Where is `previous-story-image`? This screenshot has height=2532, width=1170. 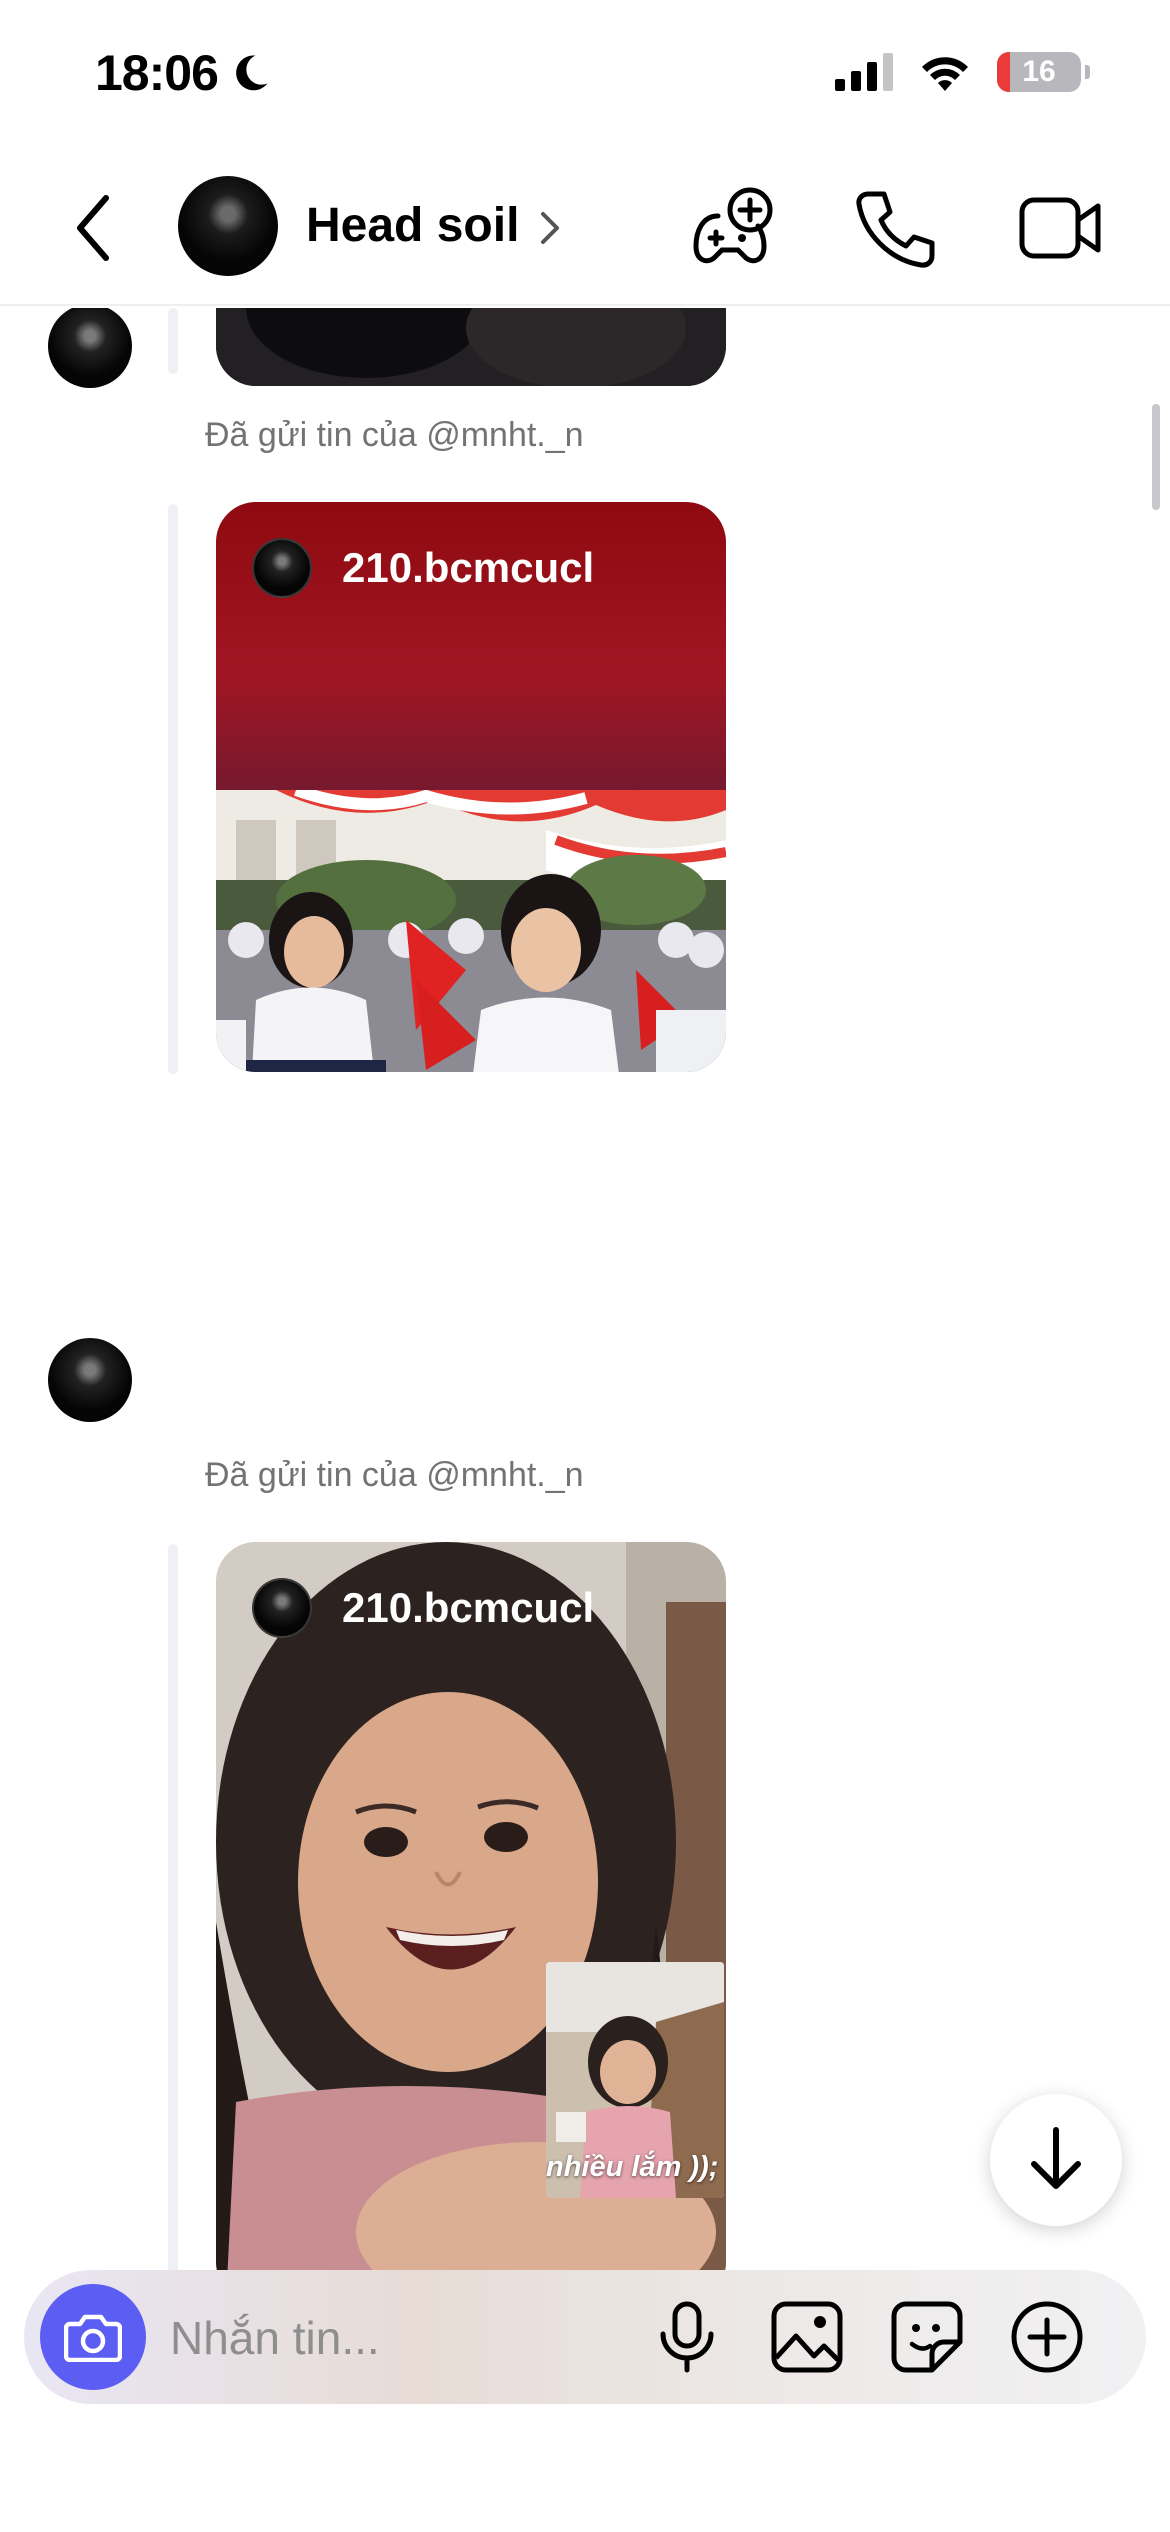 previous-story-image is located at coordinates (471, 347).